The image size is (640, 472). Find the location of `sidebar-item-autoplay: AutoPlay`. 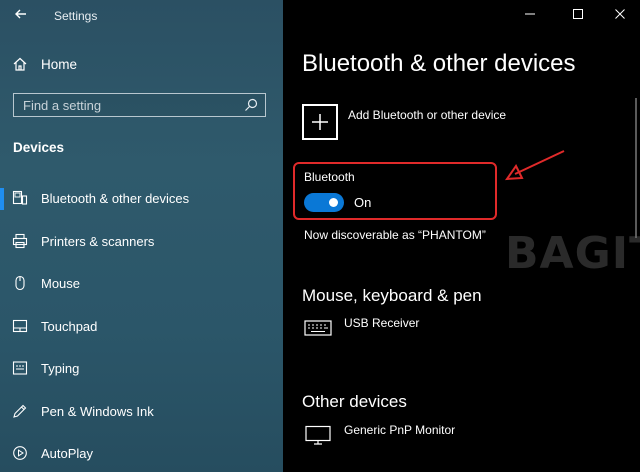

sidebar-item-autoplay: AutoPlay is located at coordinates (141, 454).